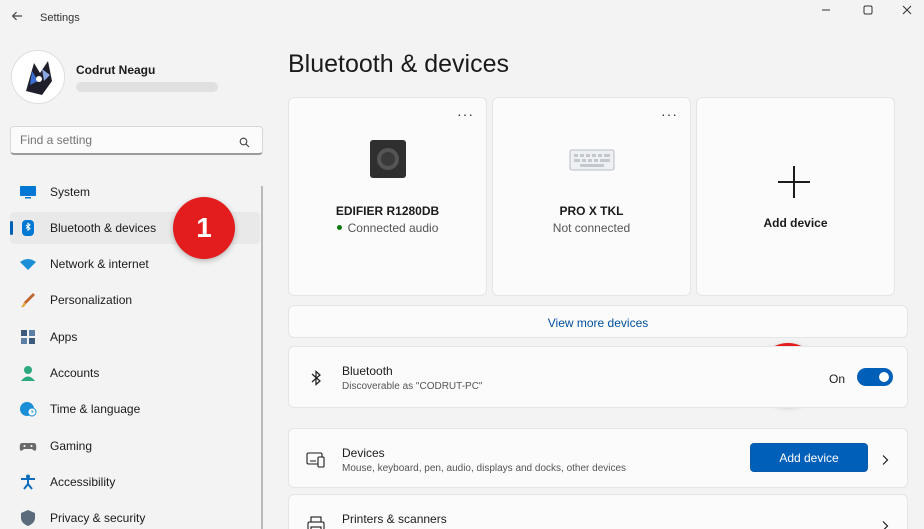 The width and height of the screenshot is (924, 529). I want to click on bluetooth-title: Bluetooth, so click(367, 371).